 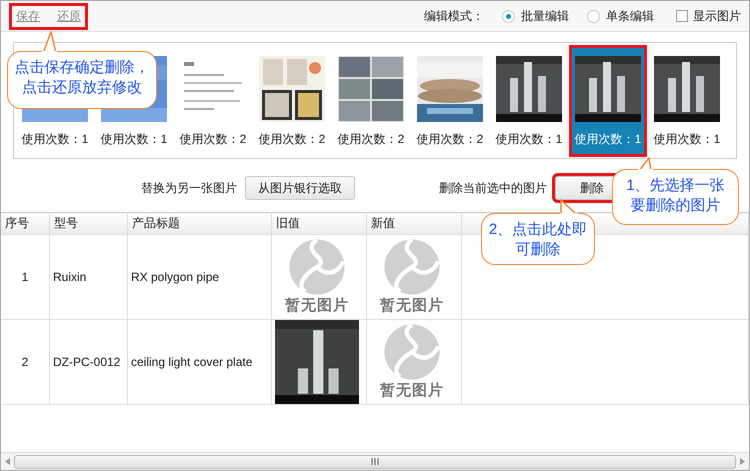 What do you see at coordinates (538, 239) in the screenshot?
I see `callout-tooltip: 2、点击此处即 可删除` at bounding box center [538, 239].